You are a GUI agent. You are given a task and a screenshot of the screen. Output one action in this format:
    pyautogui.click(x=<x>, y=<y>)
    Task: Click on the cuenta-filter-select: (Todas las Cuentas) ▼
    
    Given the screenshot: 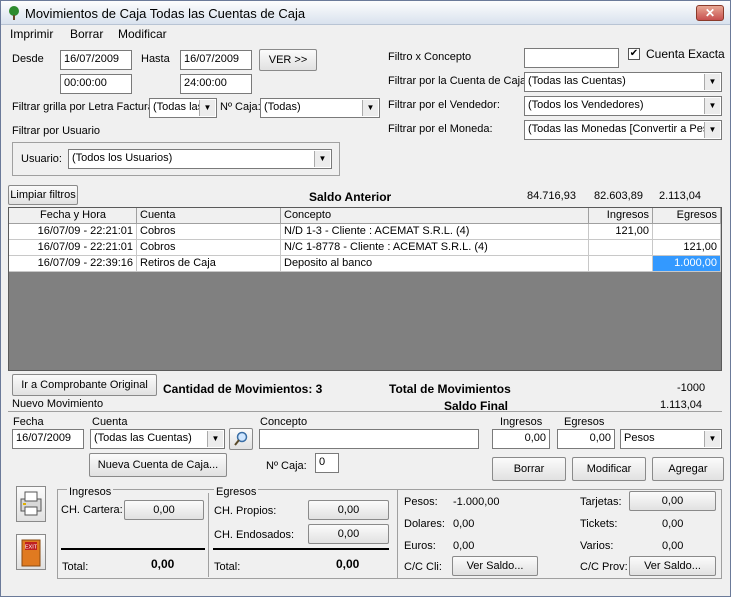 What is the action you would take?
    pyautogui.click(x=623, y=82)
    